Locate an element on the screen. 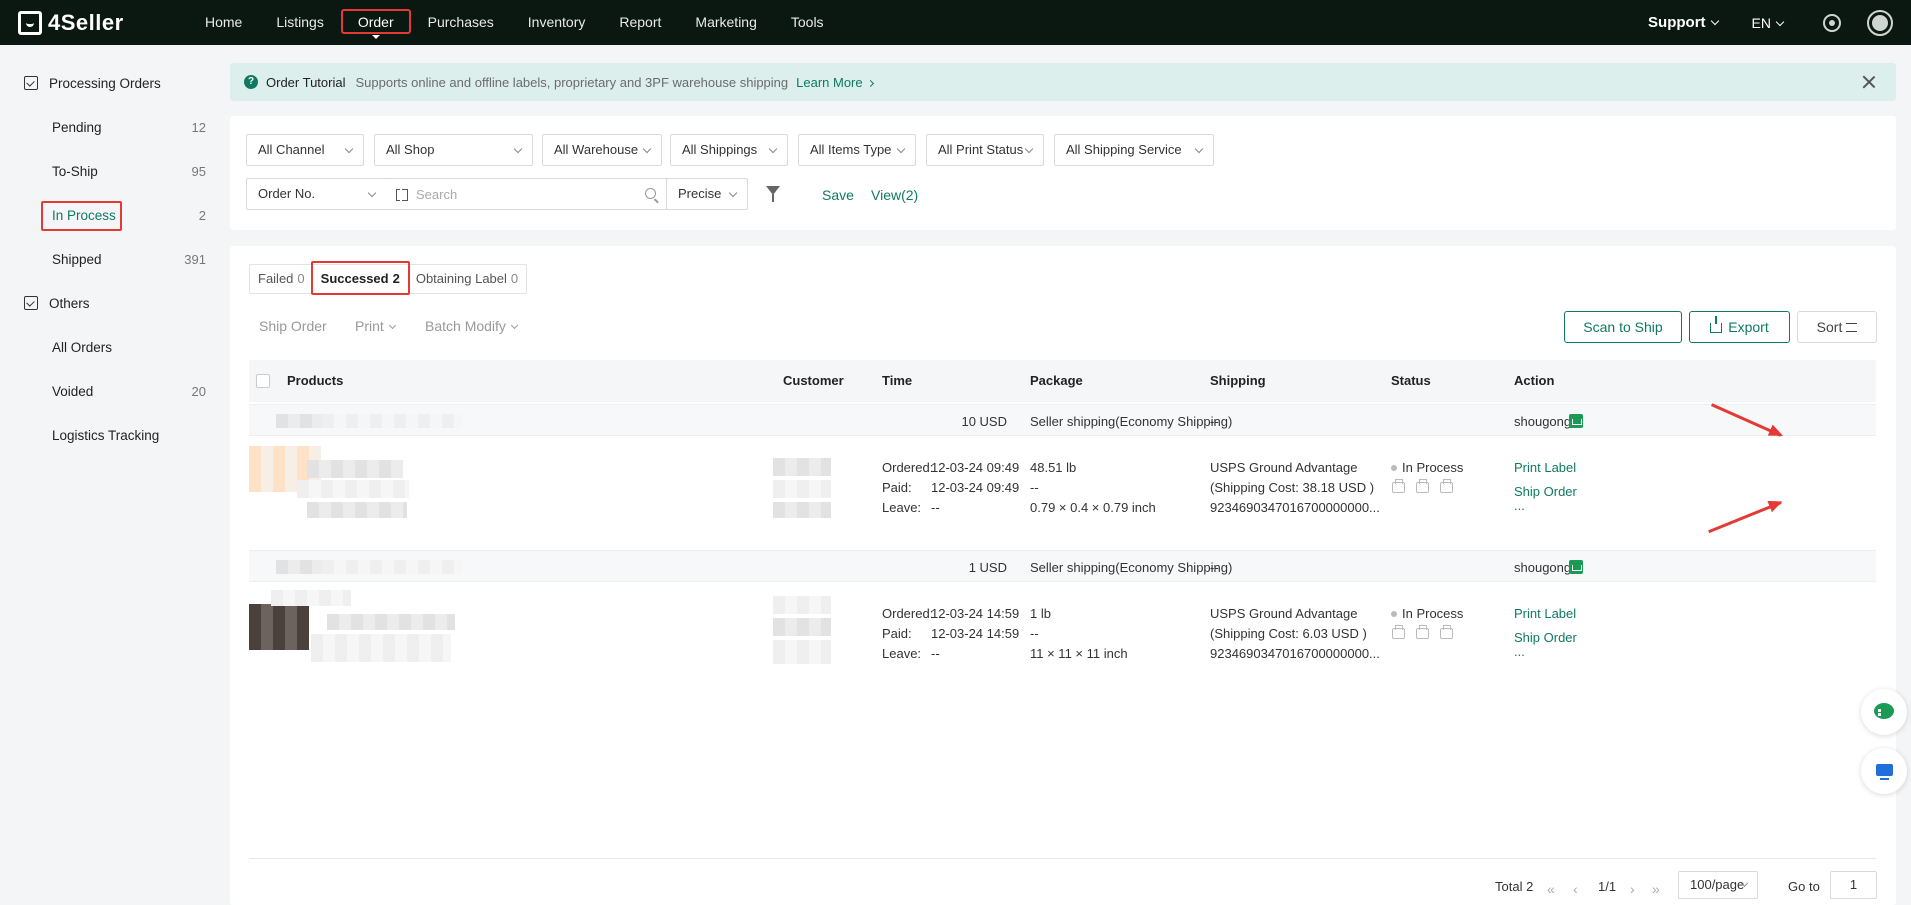 The width and height of the screenshot is (1911, 905). print-menu: Print is located at coordinates (375, 326).